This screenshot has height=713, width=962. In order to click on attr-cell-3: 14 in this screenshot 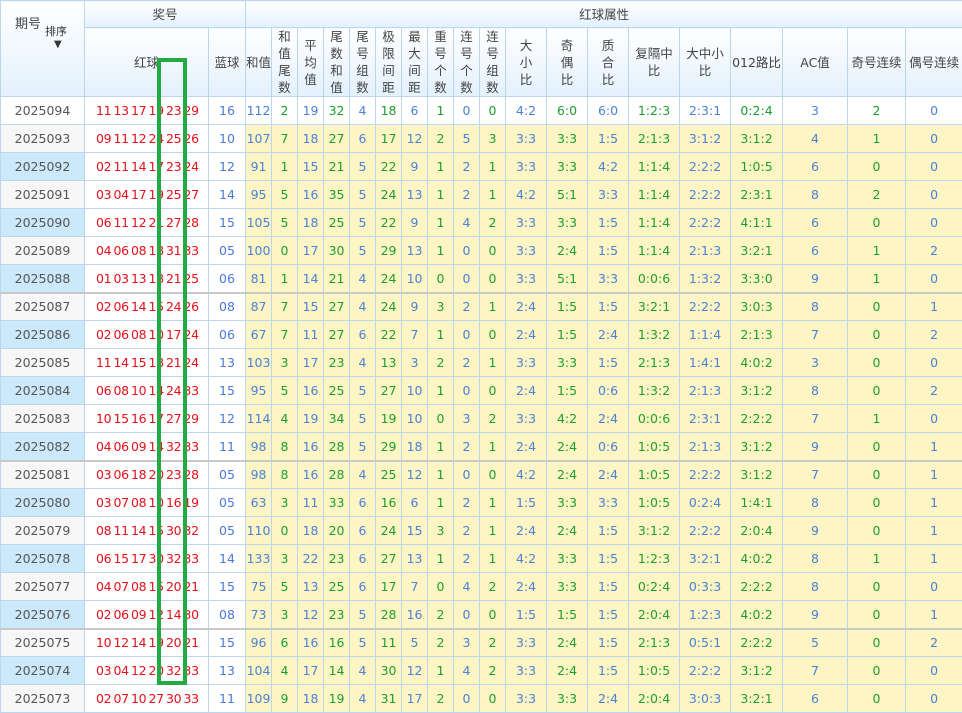, I will do `click(337, 671)`.